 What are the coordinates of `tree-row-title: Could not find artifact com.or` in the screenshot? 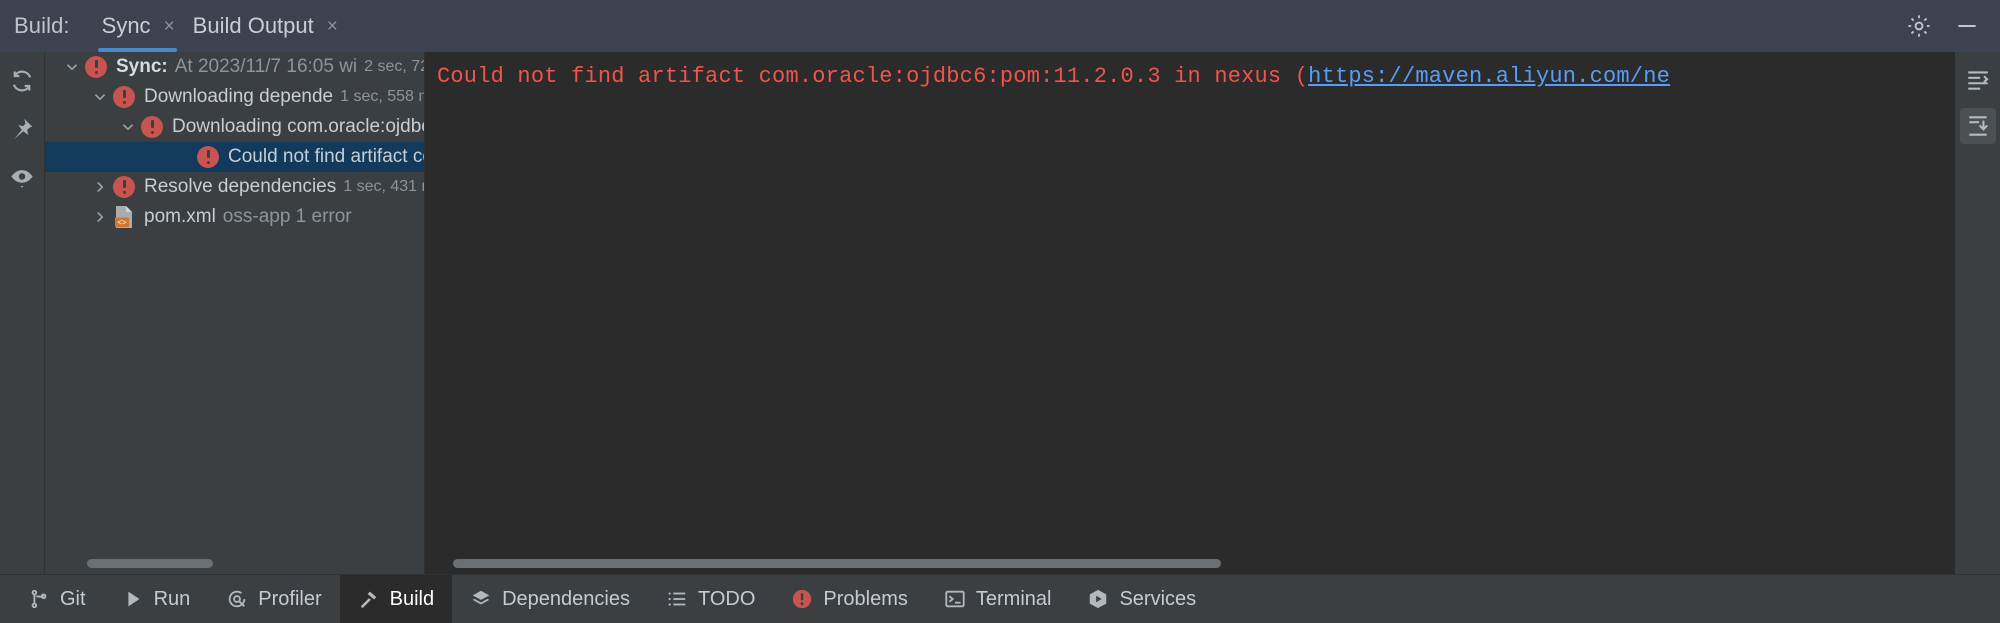 It's located at (326, 156).